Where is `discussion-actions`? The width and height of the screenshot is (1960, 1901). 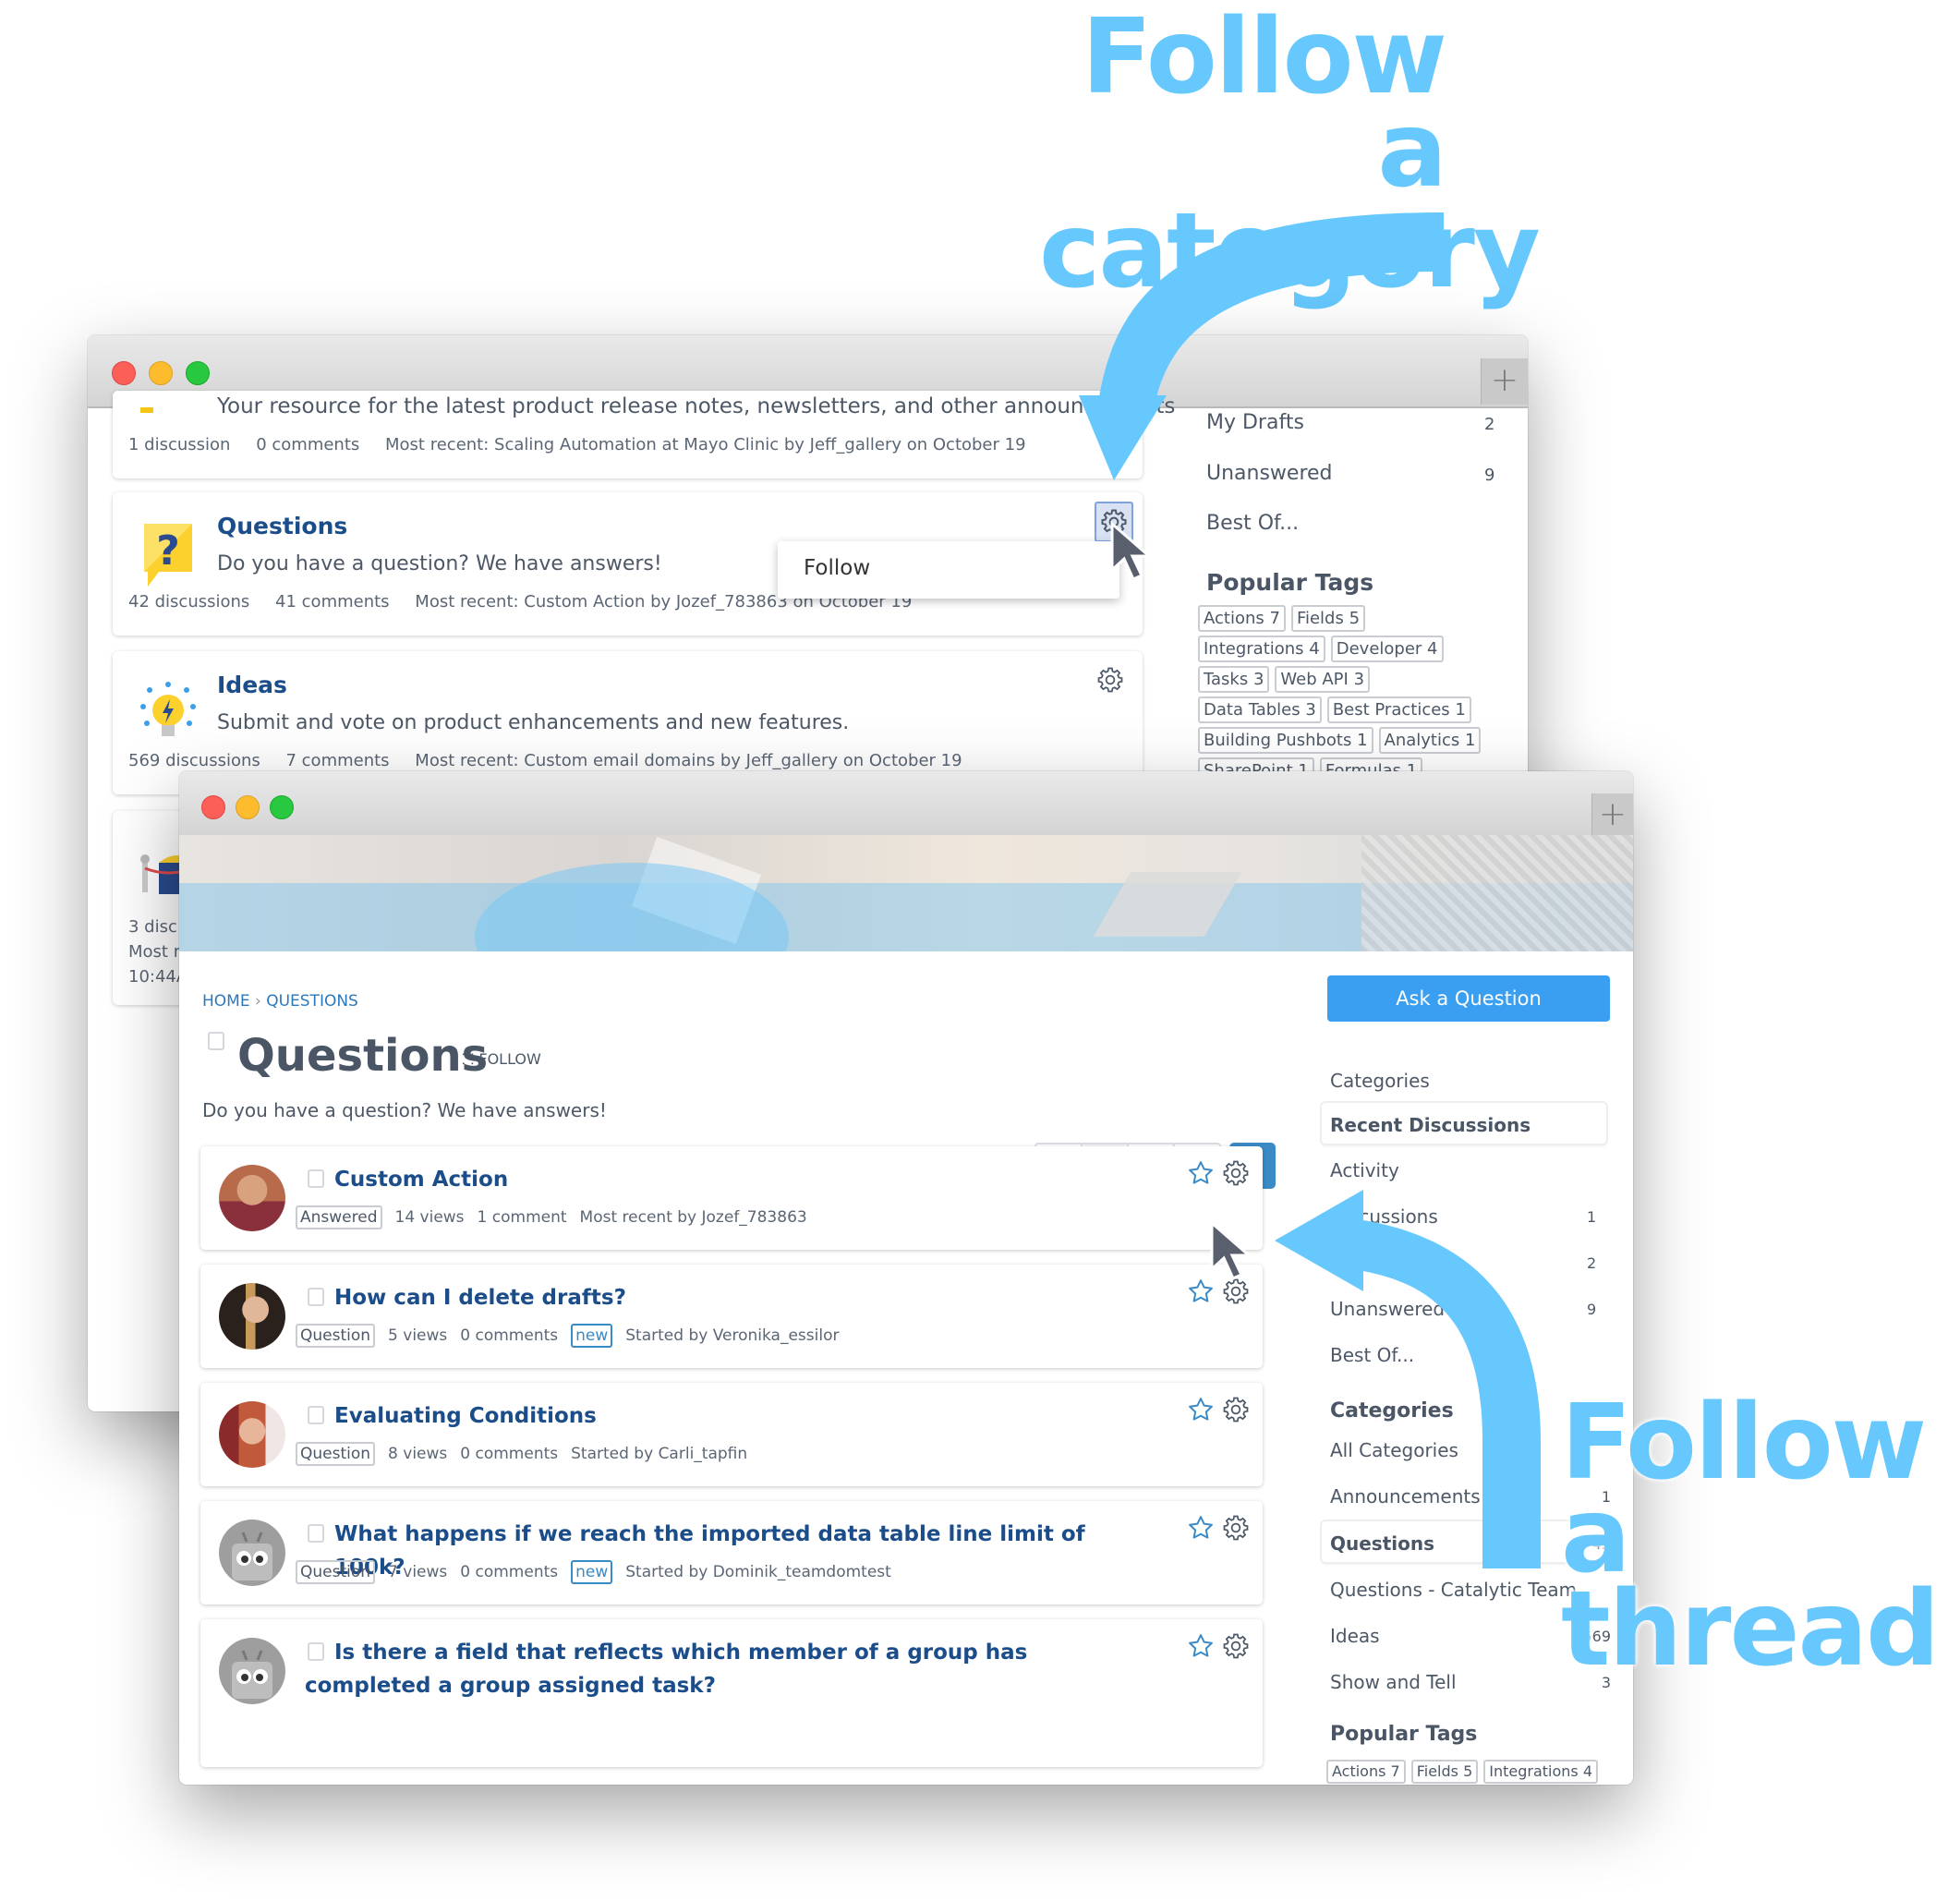
discussion-actions is located at coordinates (1218, 1528).